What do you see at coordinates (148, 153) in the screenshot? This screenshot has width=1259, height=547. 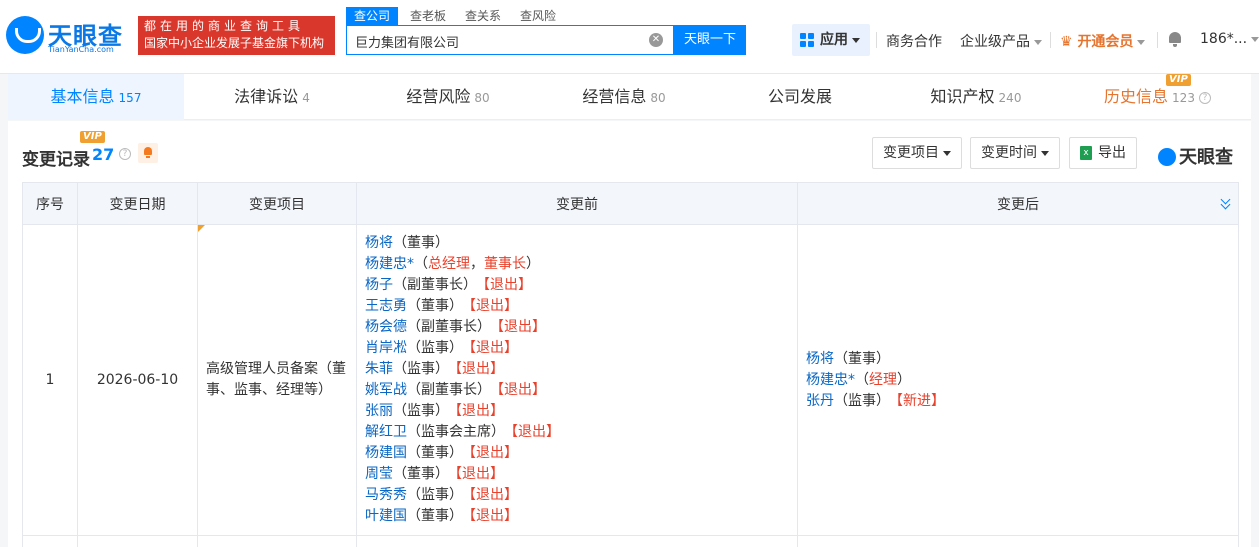 I see `monitor-bell-icon` at bounding box center [148, 153].